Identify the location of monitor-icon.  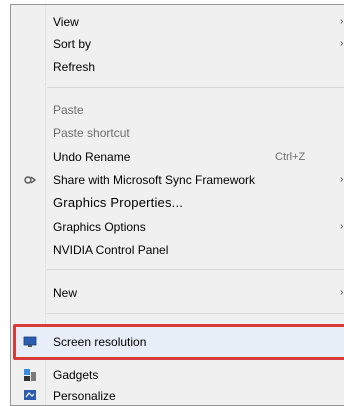
(30, 341).